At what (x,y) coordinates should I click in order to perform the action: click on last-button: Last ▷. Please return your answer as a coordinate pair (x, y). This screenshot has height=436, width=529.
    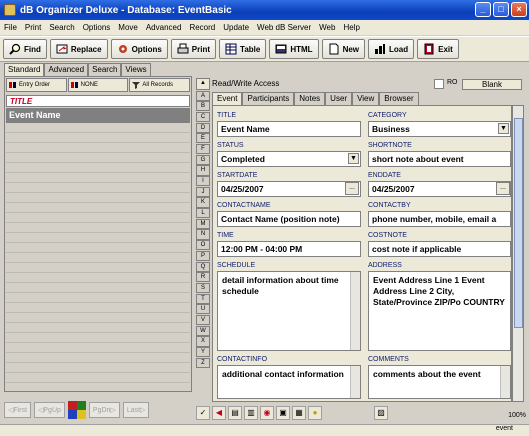
    Looking at the image, I should click on (136, 410).